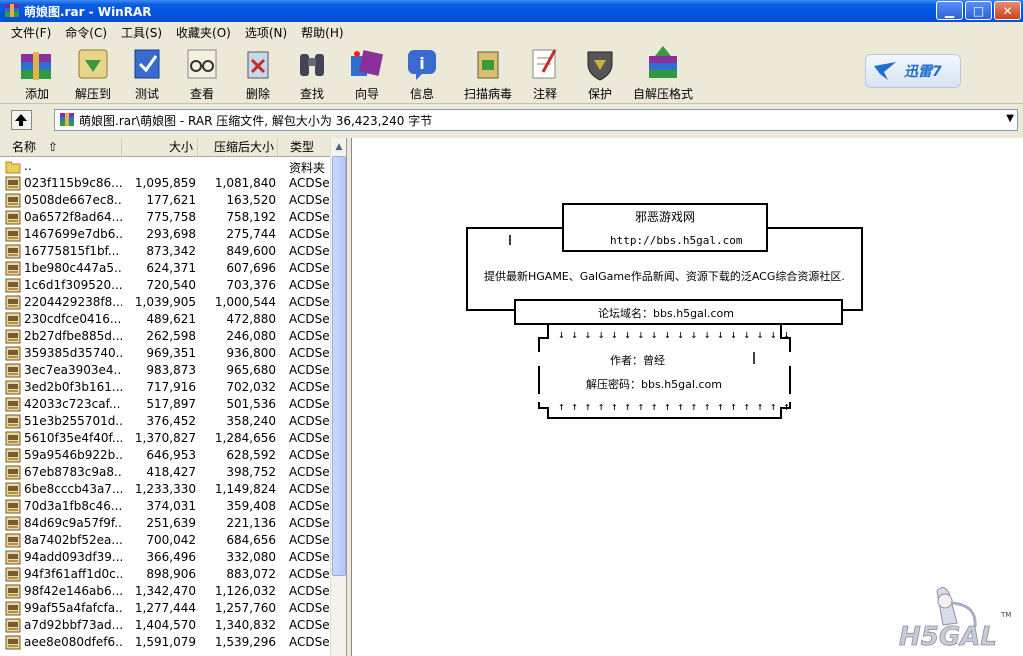  What do you see at coordinates (171, 319) in the screenshot?
I see `file-size: 489,621` at bounding box center [171, 319].